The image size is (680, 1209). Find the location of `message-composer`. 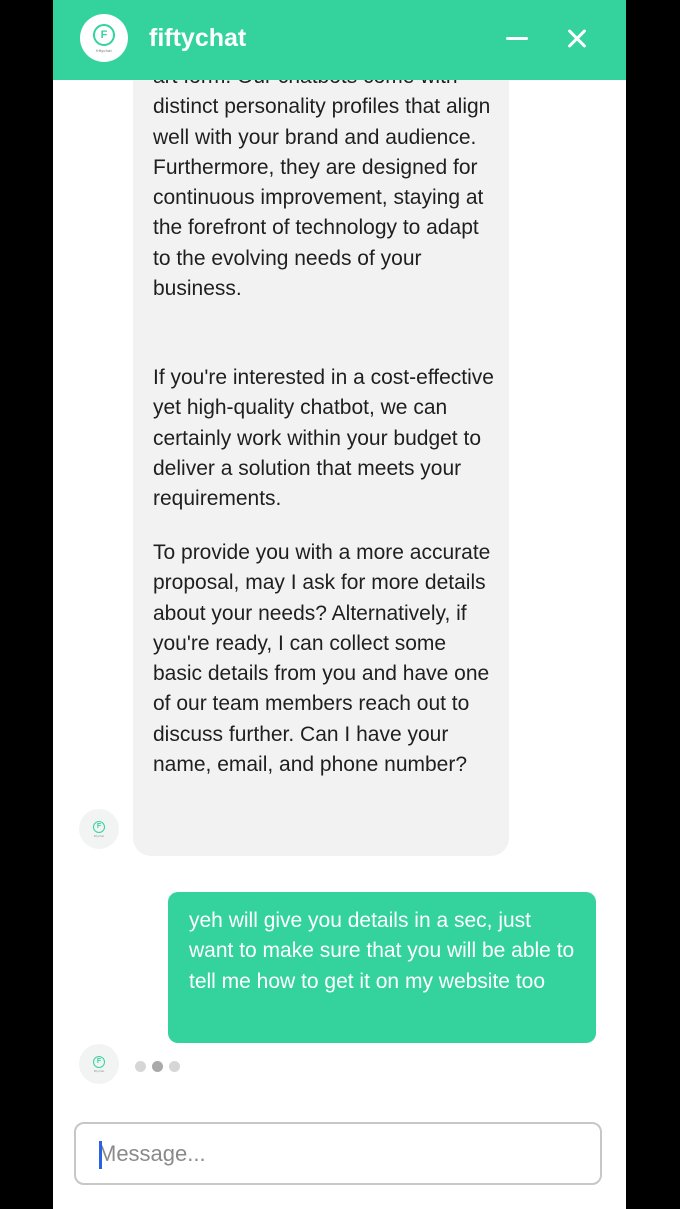

message-composer is located at coordinates (338, 1153).